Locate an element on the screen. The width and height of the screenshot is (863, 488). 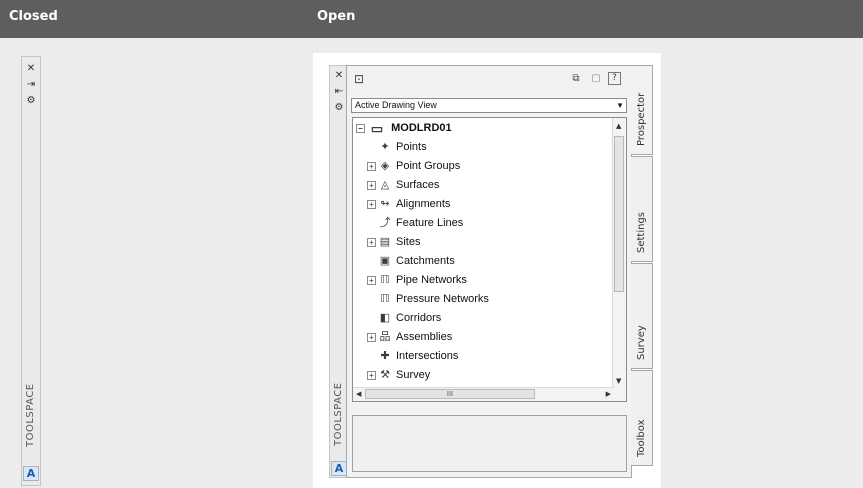
tree-item-icon: ⤴ is located at coordinates (385, 222).